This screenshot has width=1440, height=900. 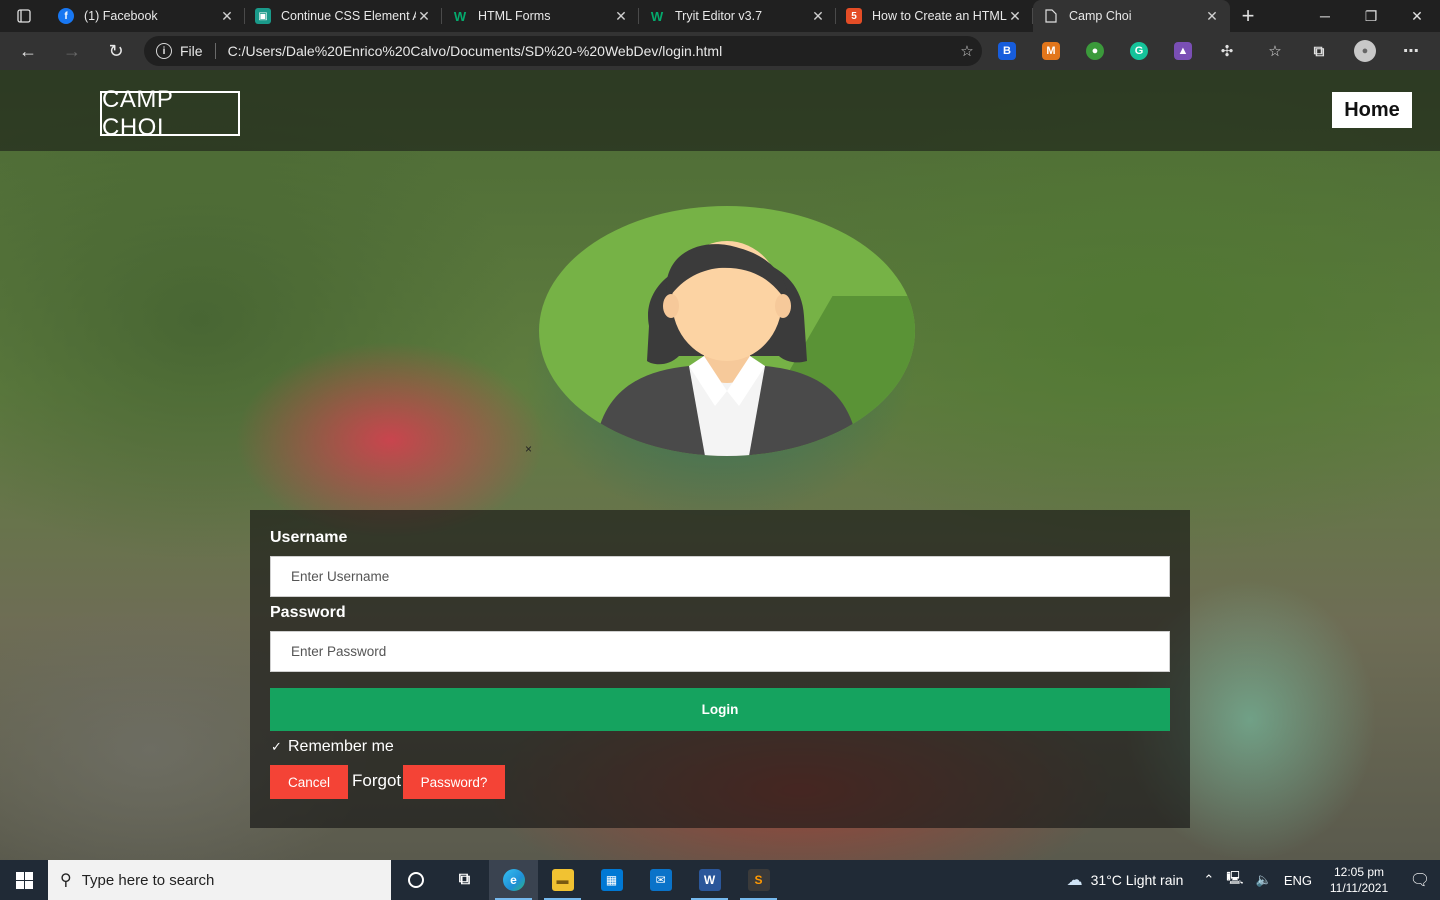 I want to click on more-menu-icon: ⋯, so click(x=1411, y=51).